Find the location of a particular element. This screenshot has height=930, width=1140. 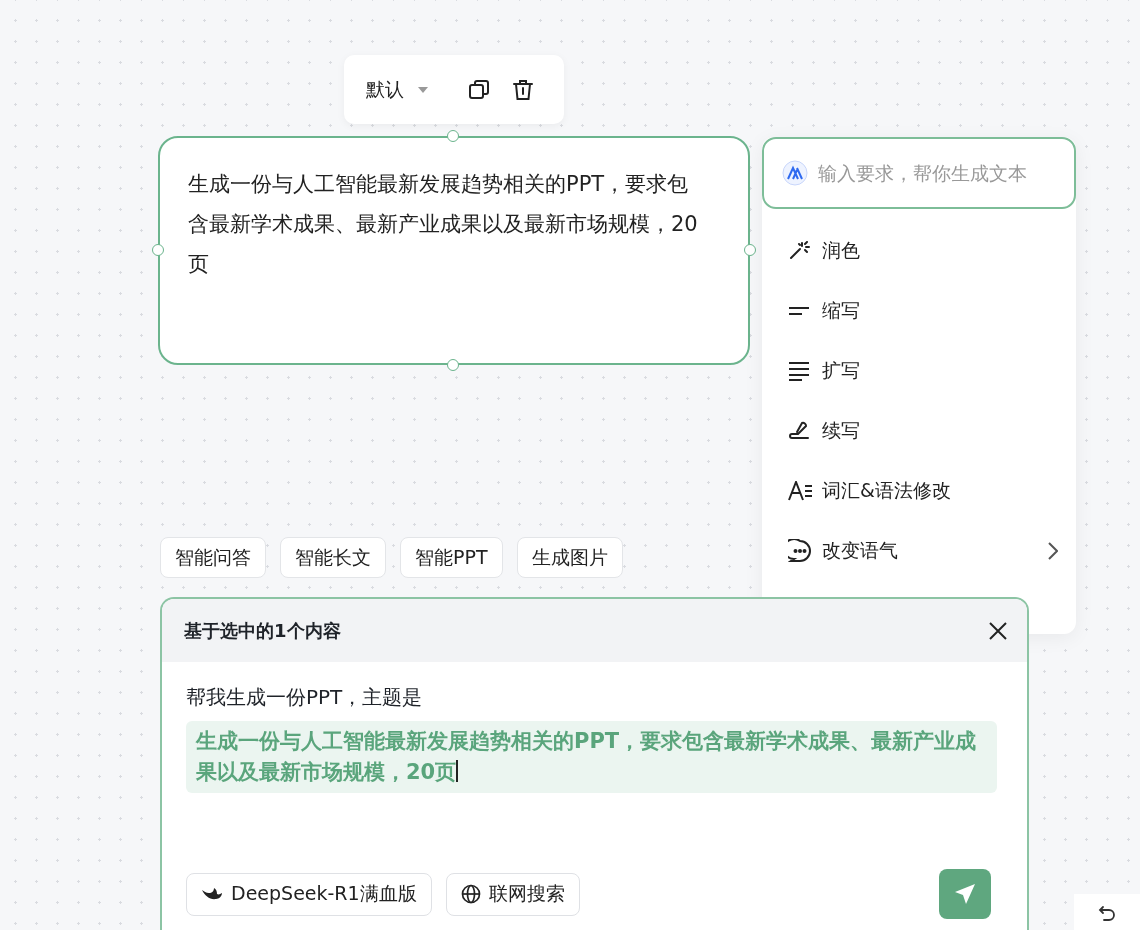

caret-icon is located at coordinates (423, 89).